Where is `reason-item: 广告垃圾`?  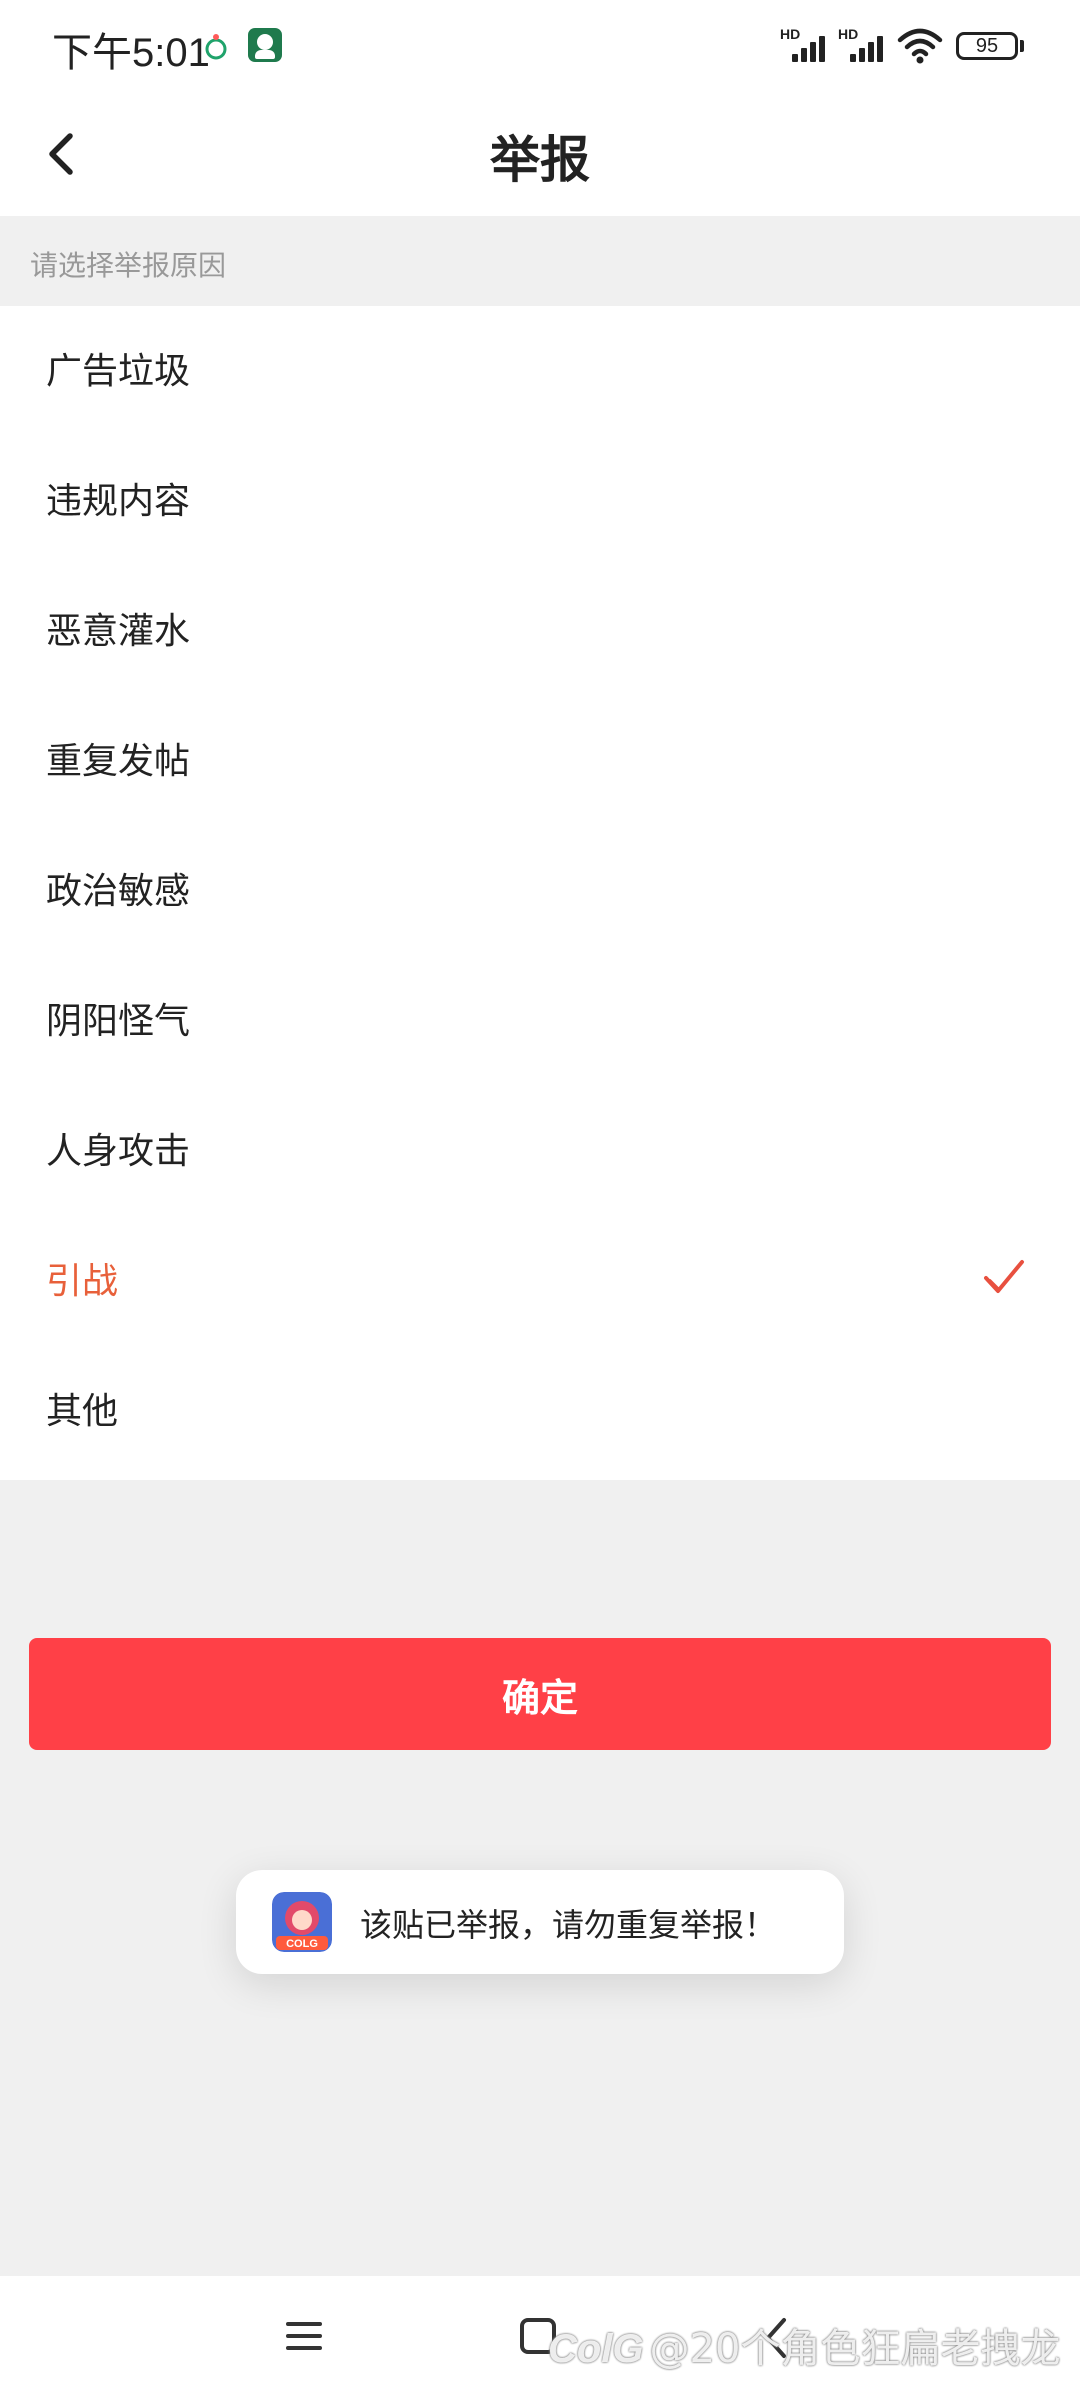 reason-item: 广告垃圾 is located at coordinates (540, 371).